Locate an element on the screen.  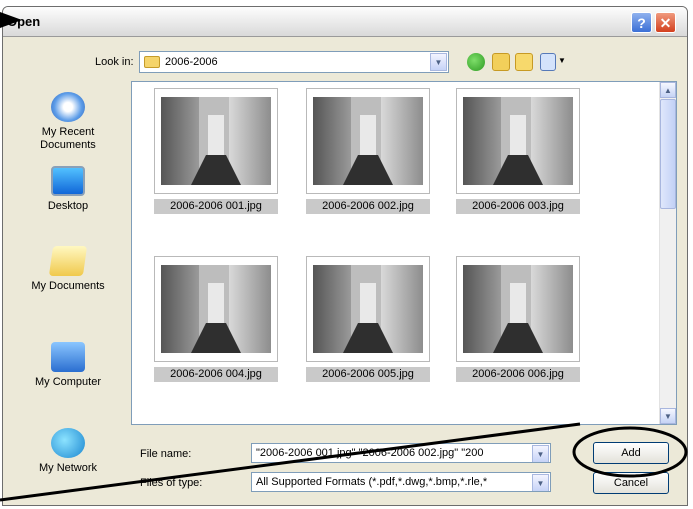
close-button: ✕ is located at coordinates (665, 22).